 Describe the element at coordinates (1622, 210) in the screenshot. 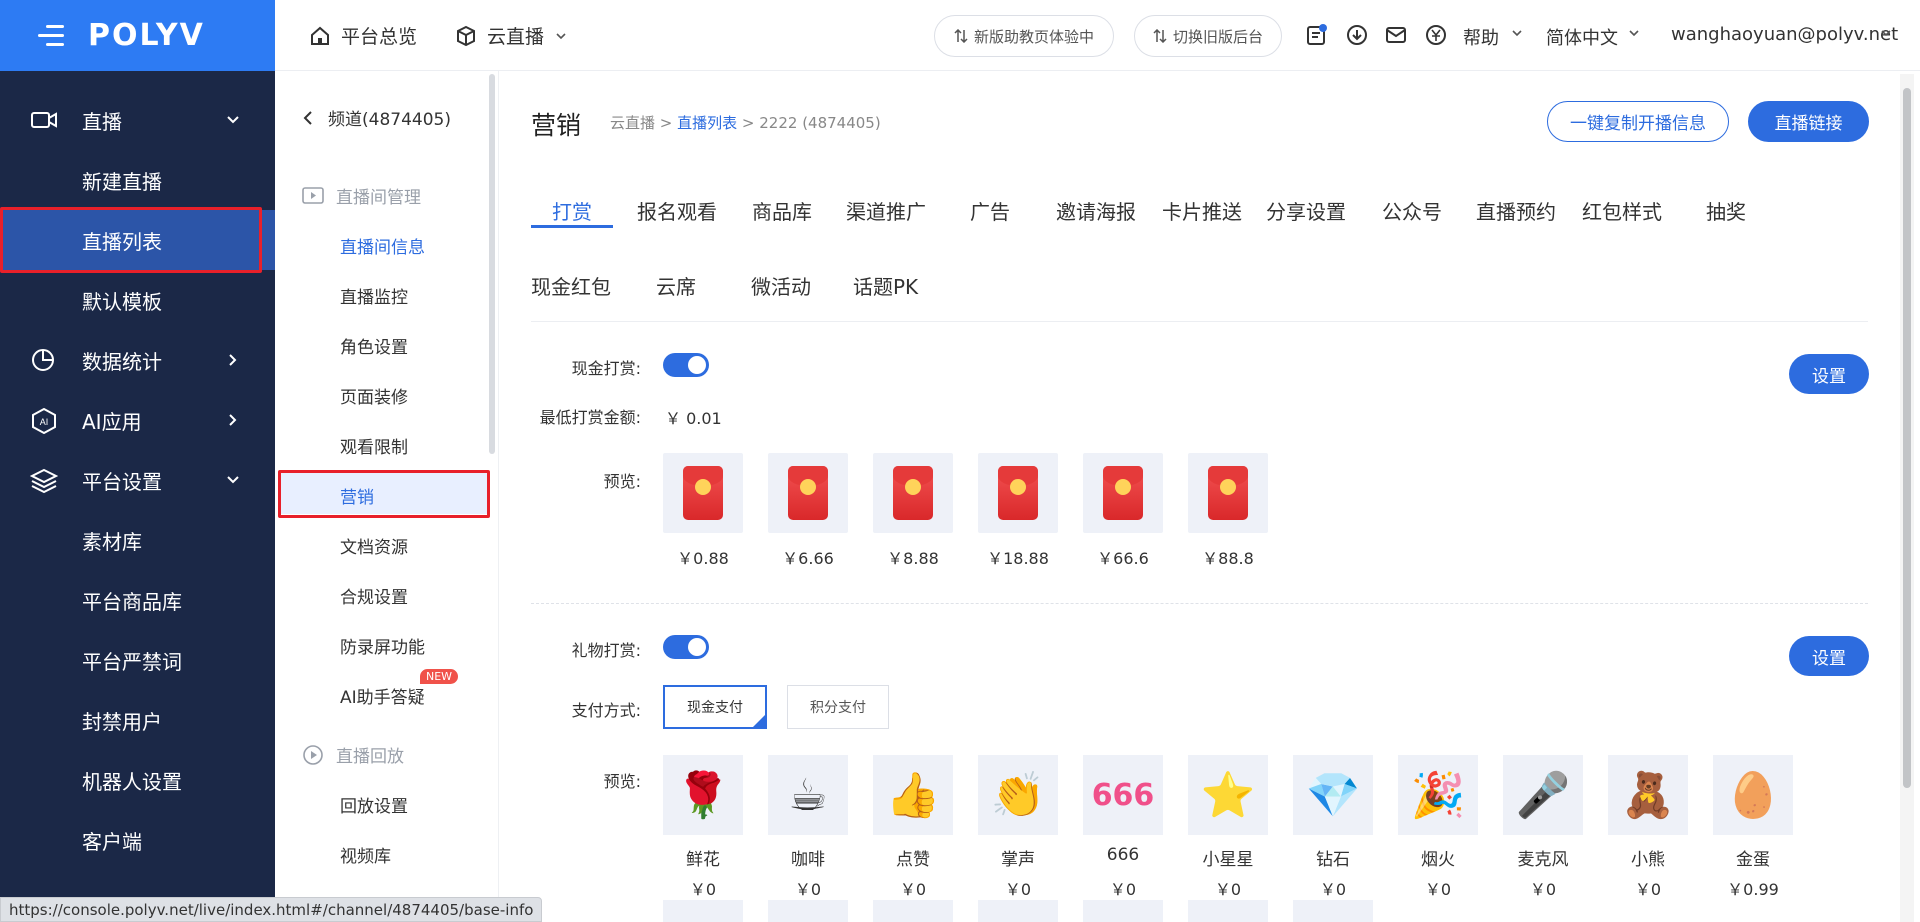

I see `tab-redpacket-style: 红包样式` at that location.